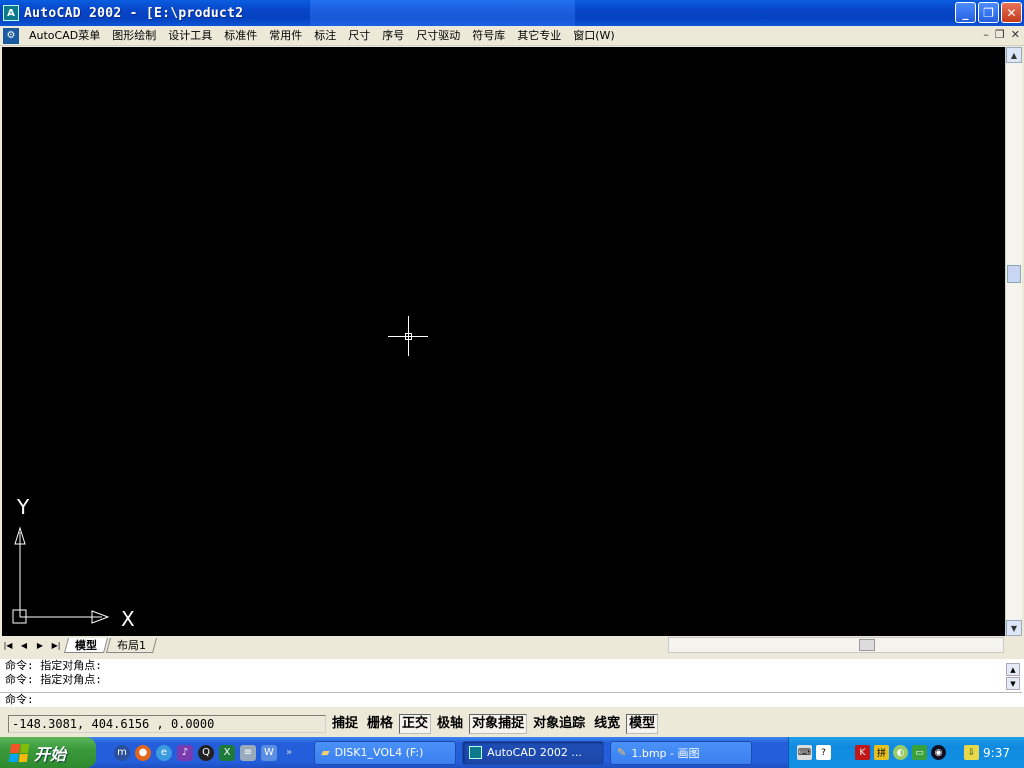  What do you see at coordinates (488, 36) in the screenshot?
I see `menu-symbol-library: 符号库` at bounding box center [488, 36].